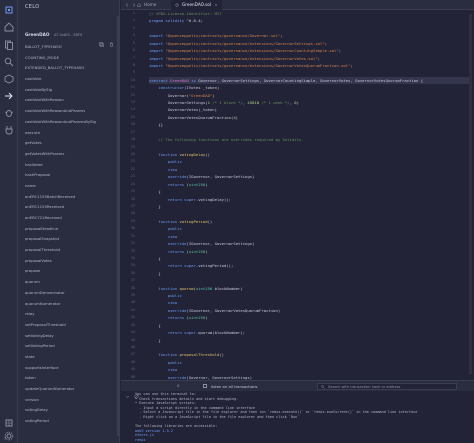 The height and width of the screenshot is (443, 474). I want to click on function-button: castVoteWithReasonAndParamsBySig, so click(71, 122).